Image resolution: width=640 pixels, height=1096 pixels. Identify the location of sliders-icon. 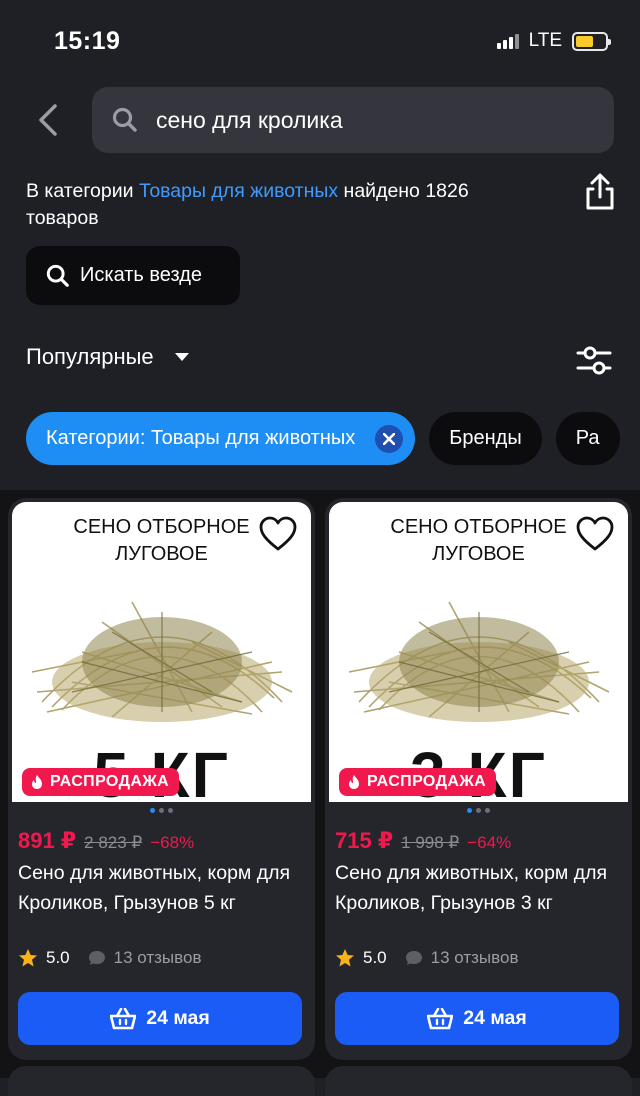
(594, 360).